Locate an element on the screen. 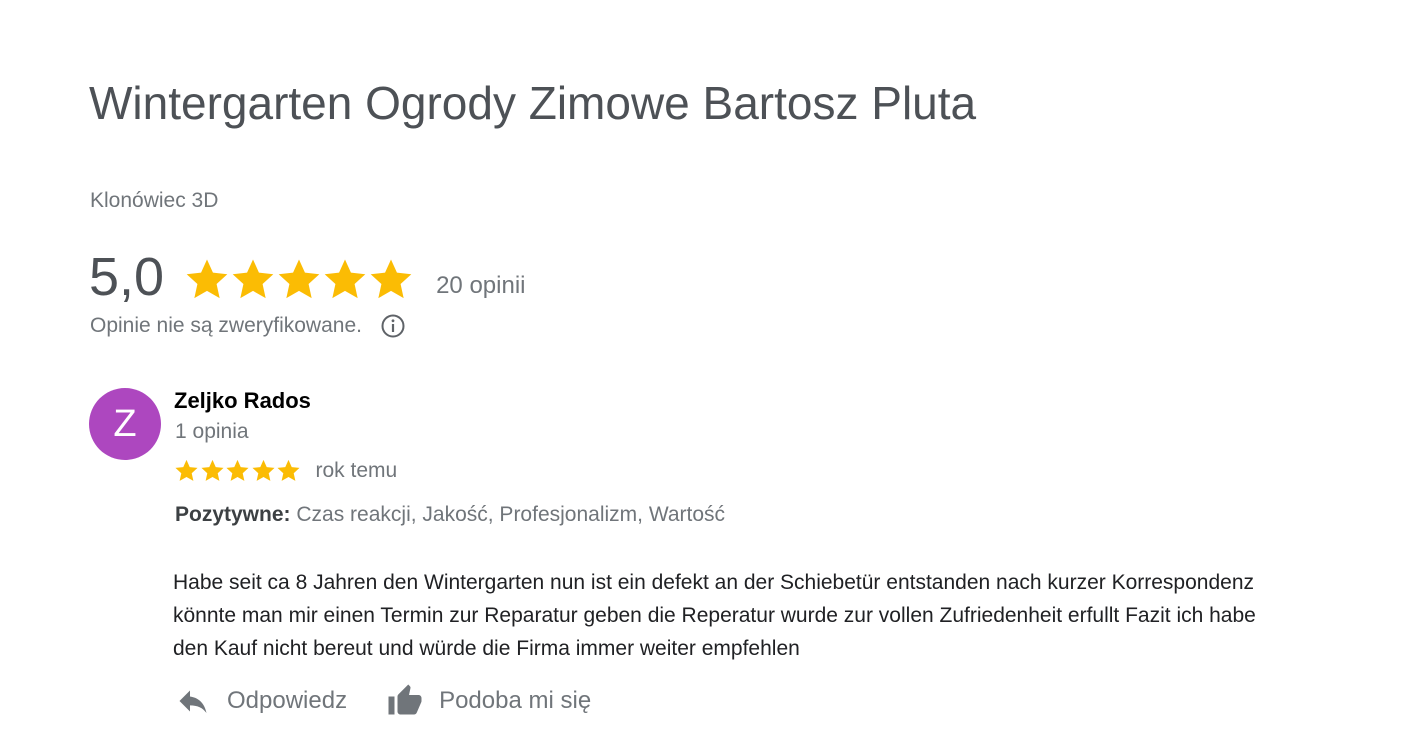 The height and width of the screenshot is (744, 1407). info-icon is located at coordinates (393, 326).